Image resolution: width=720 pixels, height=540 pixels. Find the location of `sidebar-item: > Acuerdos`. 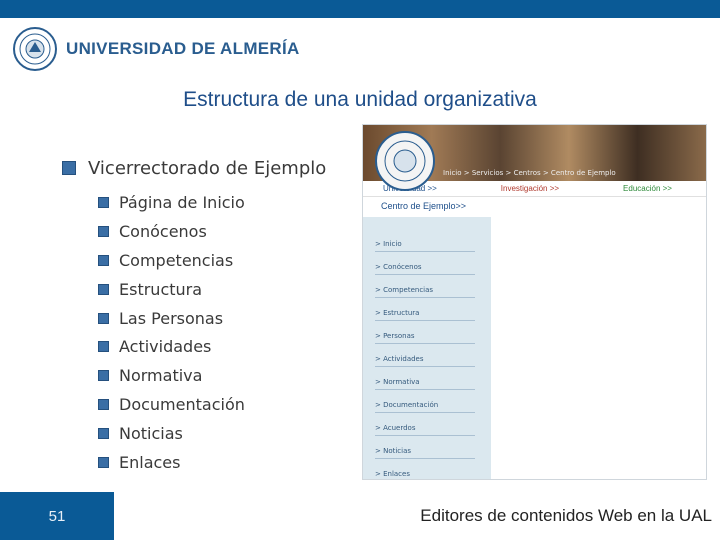

sidebar-item: > Acuerdos is located at coordinates (425, 424).